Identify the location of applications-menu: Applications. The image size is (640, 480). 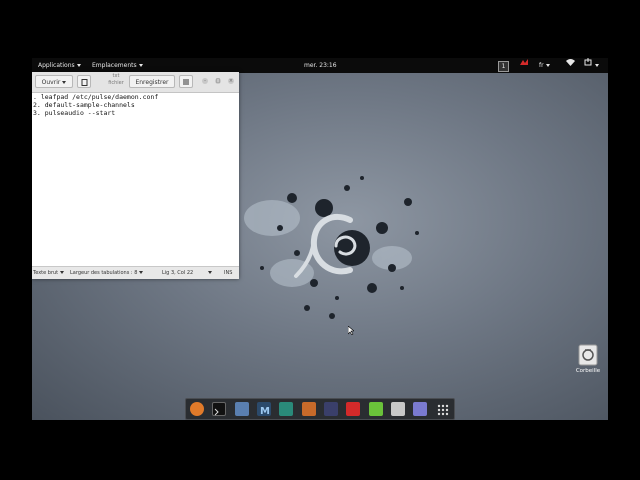
(59, 65).